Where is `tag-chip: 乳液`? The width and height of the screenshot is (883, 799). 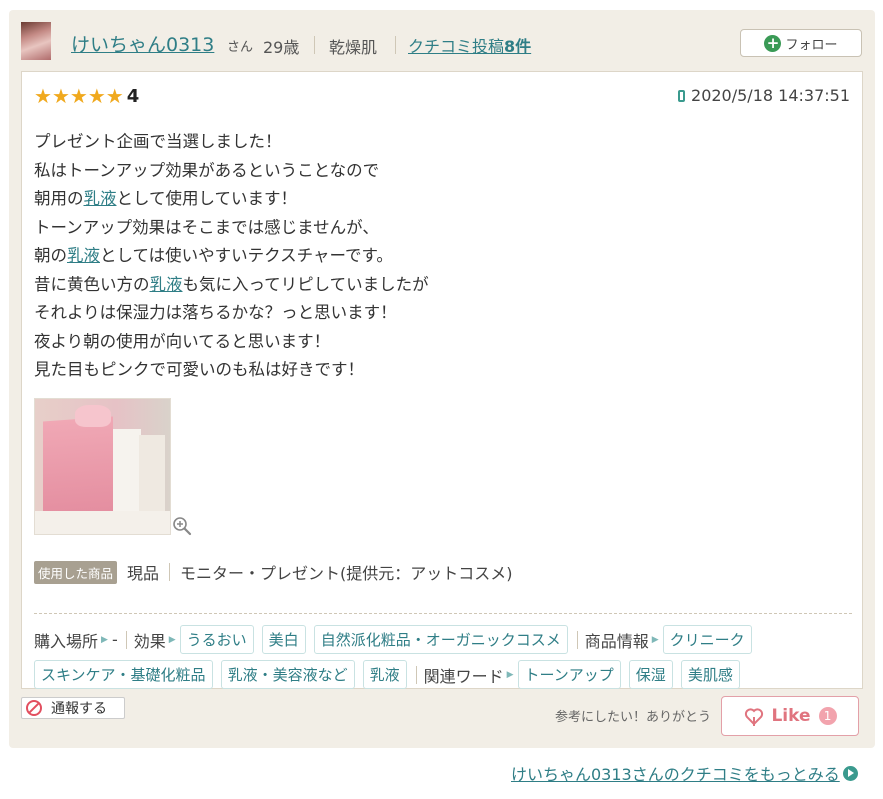 tag-chip: 乳液 is located at coordinates (384, 674).